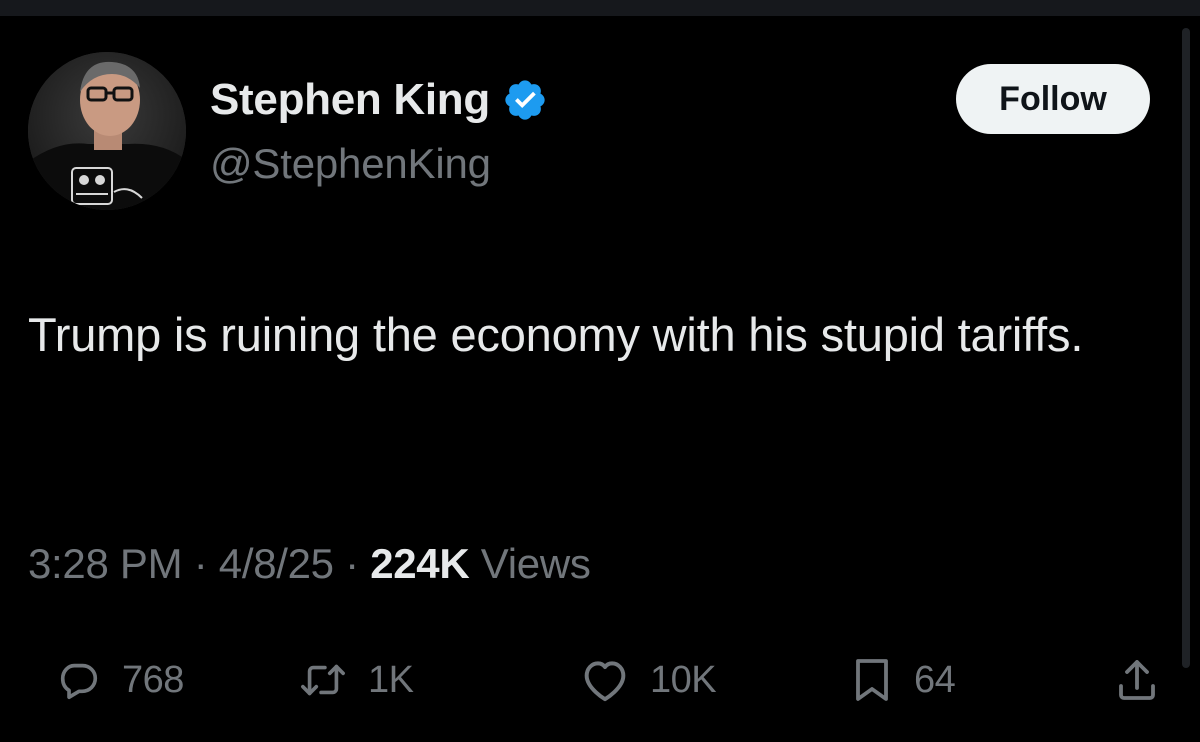  What do you see at coordinates (350, 164) in the screenshot?
I see `author-handle: @StephenKing` at bounding box center [350, 164].